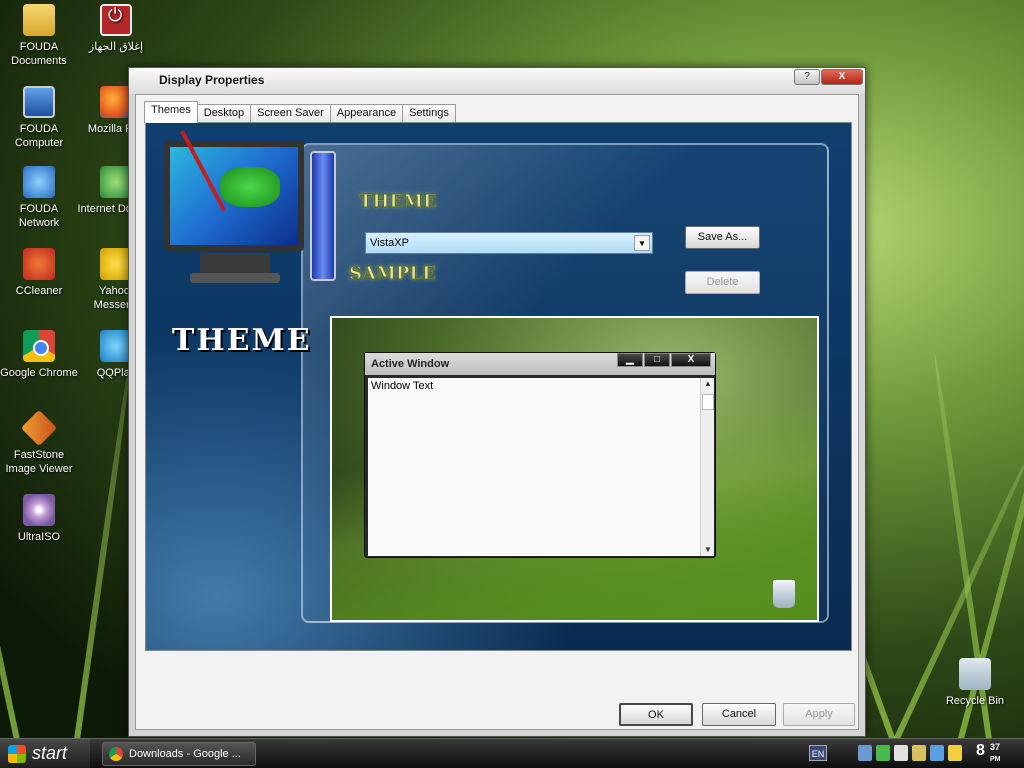 This screenshot has width=1024, height=768. What do you see at coordinates (402, 386) in the screenshot?
I see `sample-window-text: Window Text` at bounding box center [402, 386].